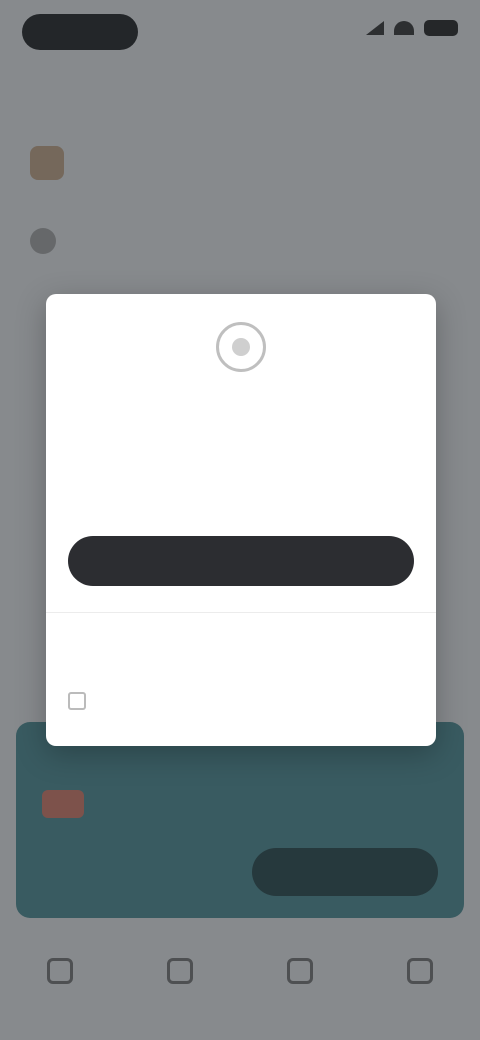  I want to click on secondary-button, so click(241, 640).